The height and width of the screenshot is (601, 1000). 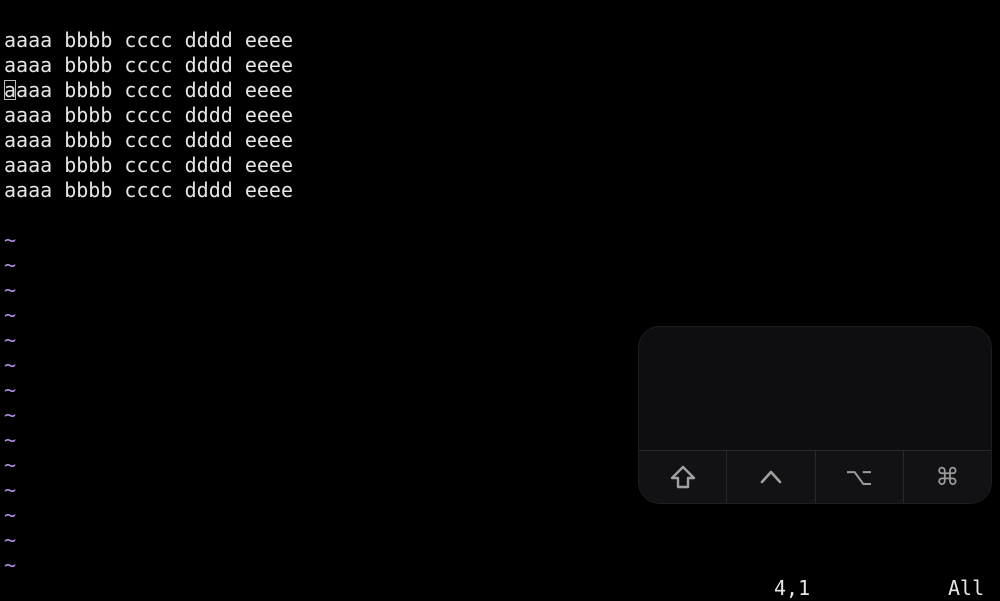 I want to click on control-key, so click(x=771, y=477).